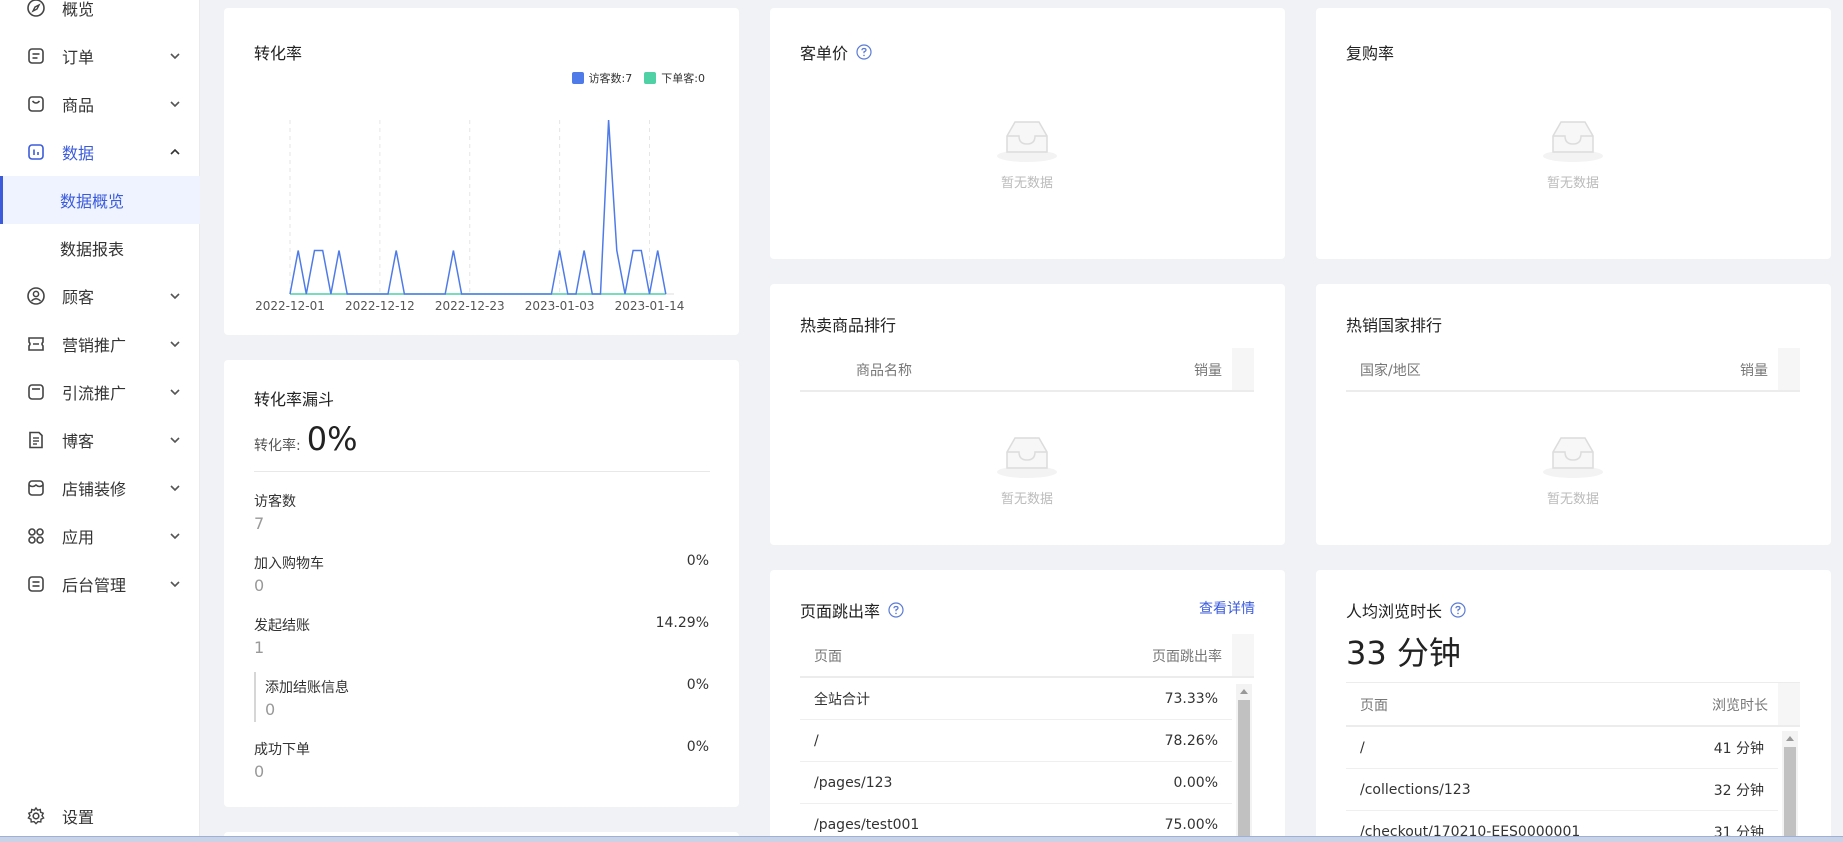 Image resolution: width=1843 pixels, height=842 pixels. Describe the element at coordinates (100, 816) in the screenshot. I see `sidebar-item-settings: 设置` at that location.